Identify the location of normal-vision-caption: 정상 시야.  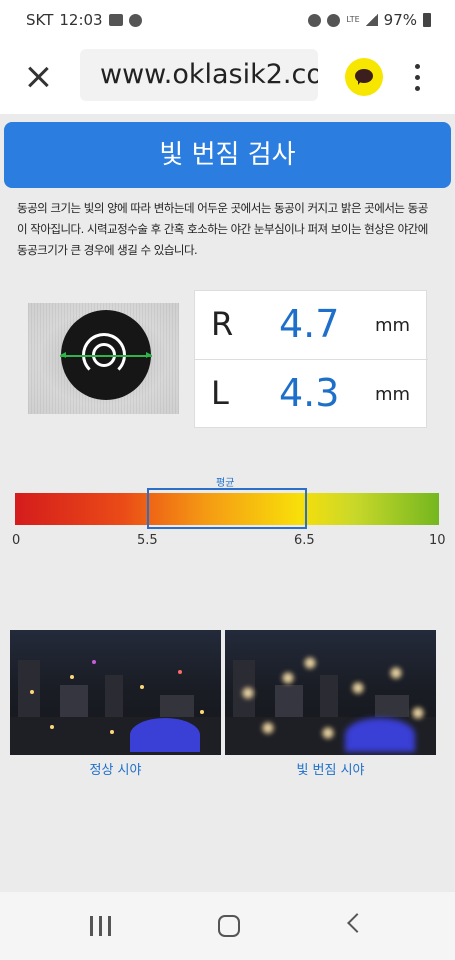
(115, 770).